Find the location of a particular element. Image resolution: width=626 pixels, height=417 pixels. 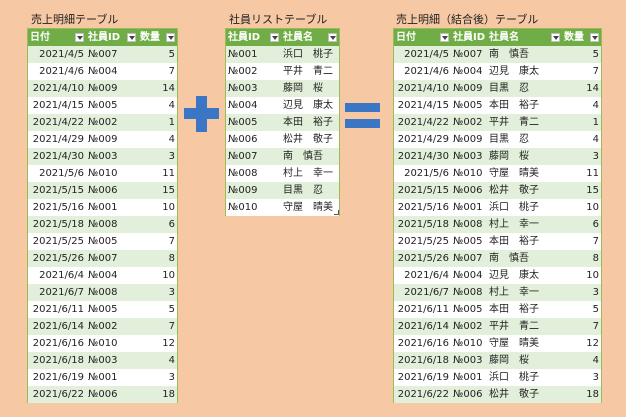

cell-employee-id: №009 is located at coordinates (112, 139).